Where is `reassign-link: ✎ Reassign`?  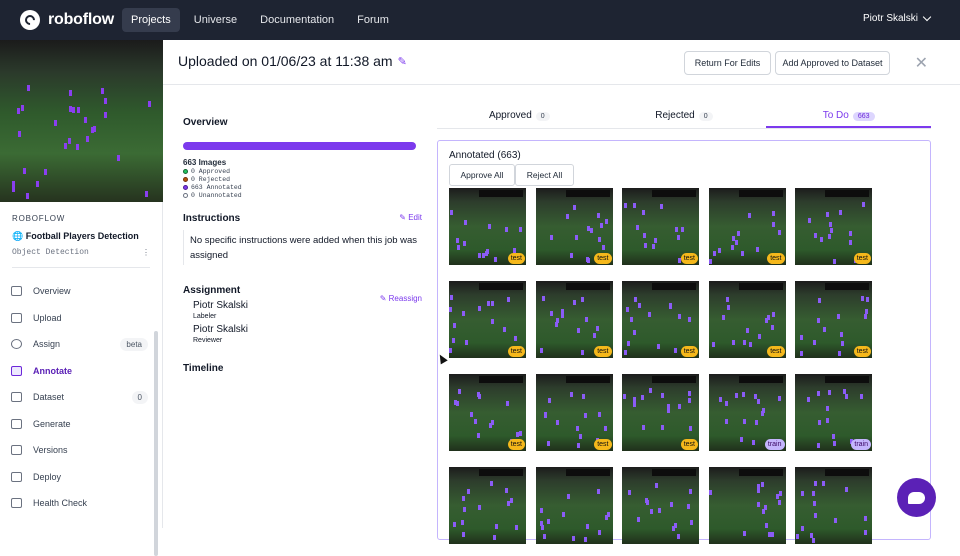 reassign-link: ✎ Reassign is located at coordinates (401, 298).